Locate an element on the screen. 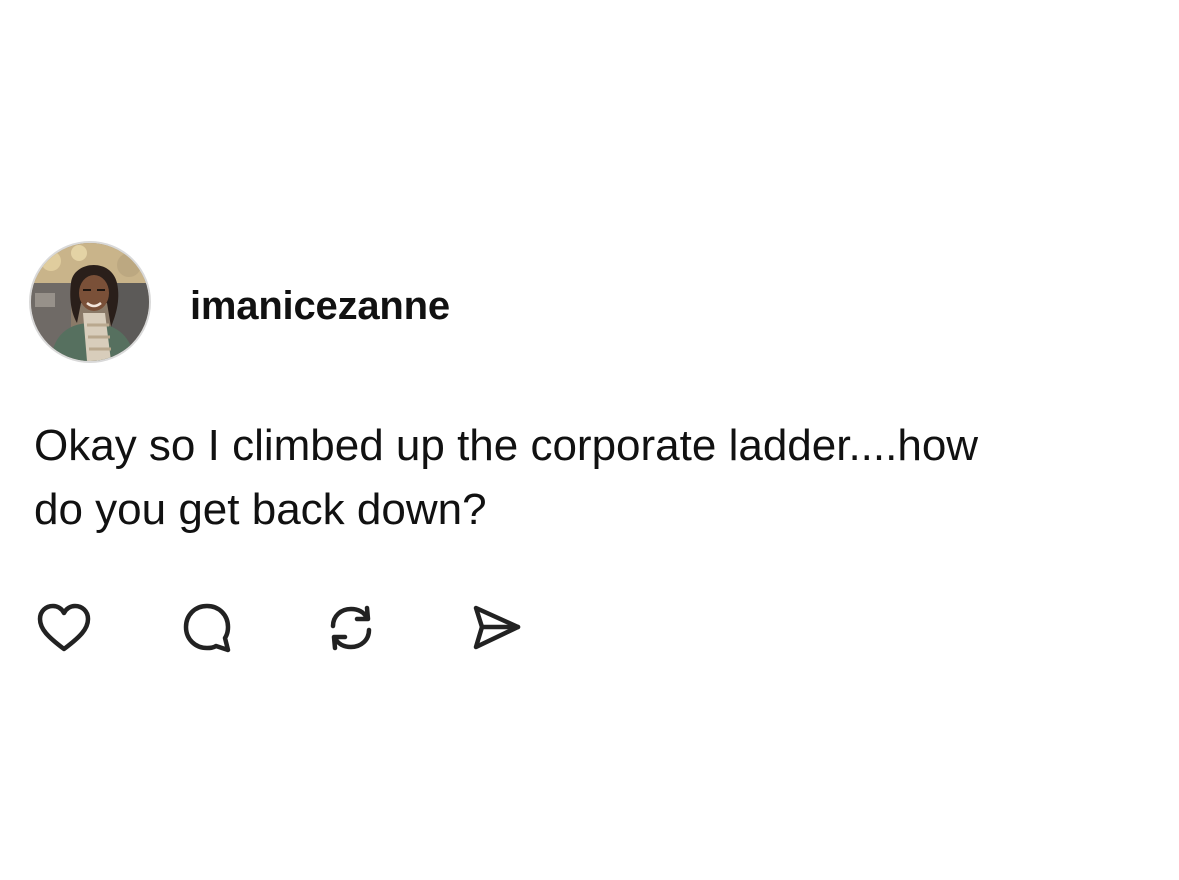  username: imanicezanne is located at coordinates (320, 306).